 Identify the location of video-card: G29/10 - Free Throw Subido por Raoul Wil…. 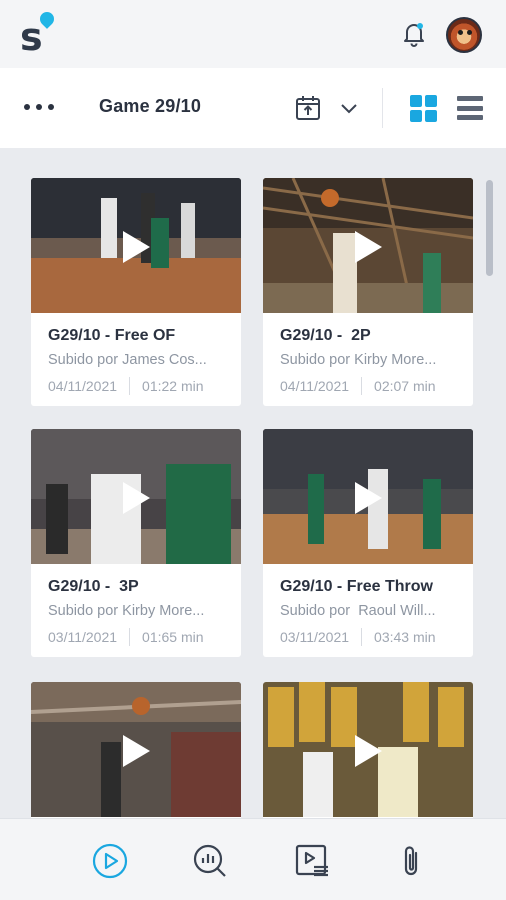
(368, 543).